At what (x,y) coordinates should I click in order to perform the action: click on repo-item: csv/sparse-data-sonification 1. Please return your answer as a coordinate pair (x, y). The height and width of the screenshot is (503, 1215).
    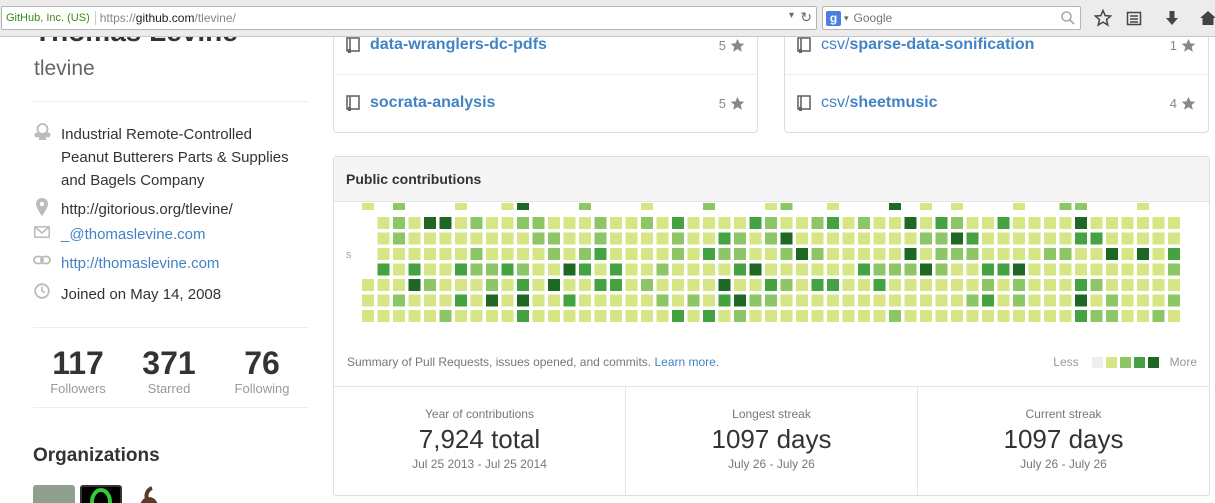
    Looking at the image, I should click on (996, 45).